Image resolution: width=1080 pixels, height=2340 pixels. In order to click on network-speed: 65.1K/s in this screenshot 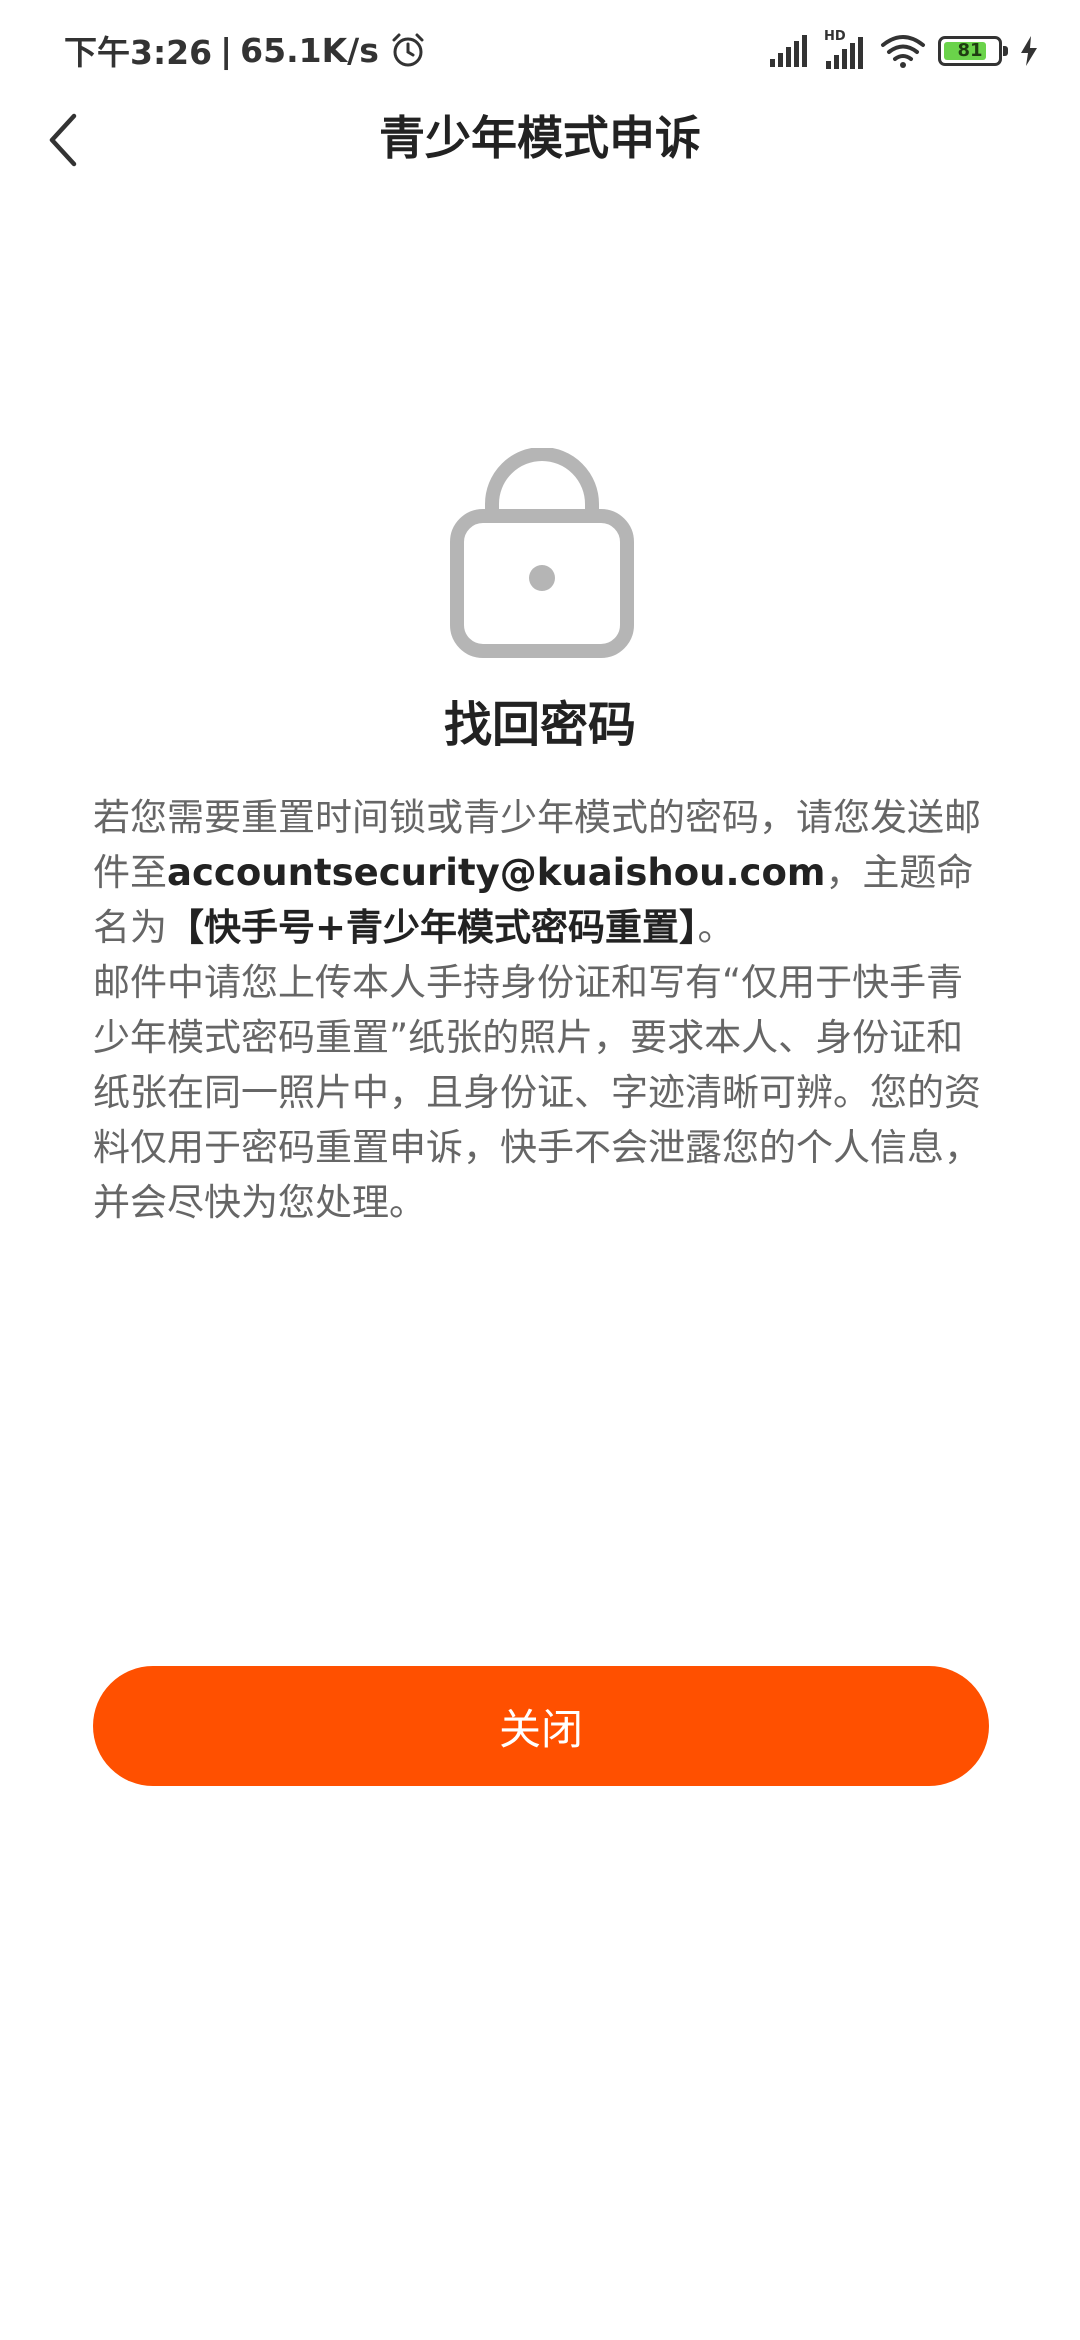, I will do `click(309, 50)`.